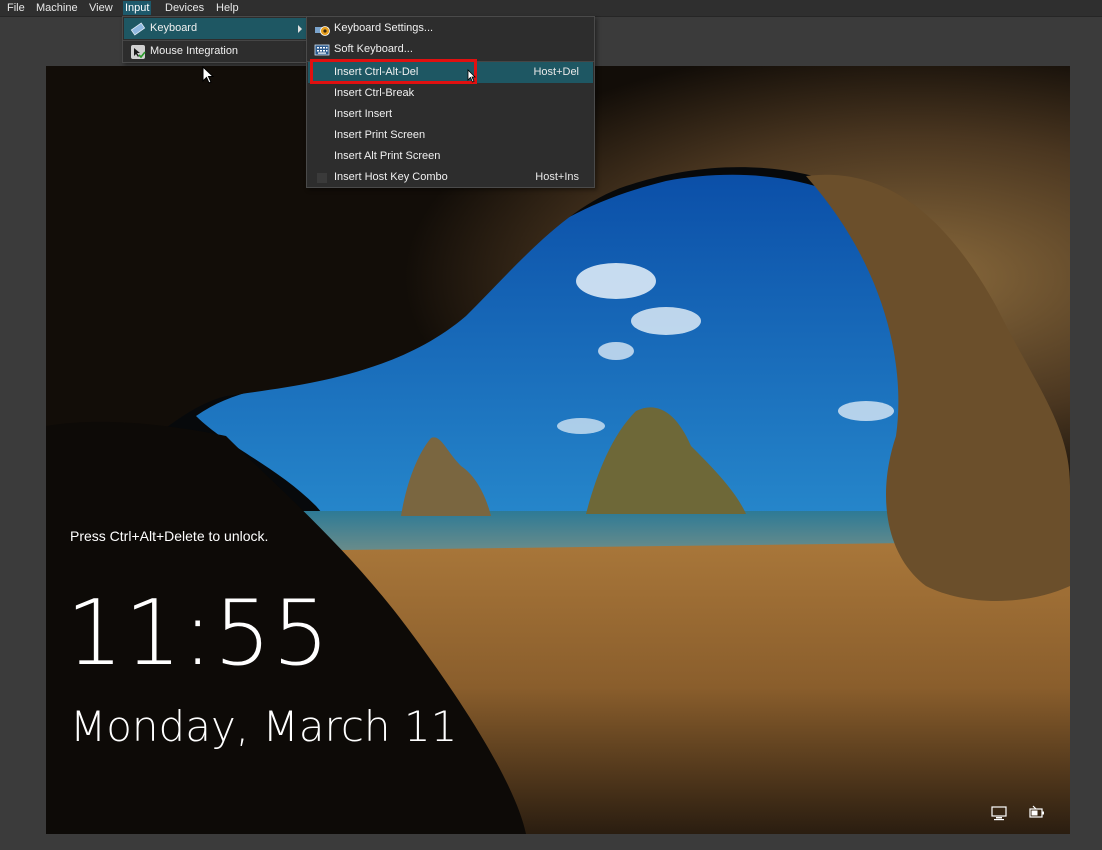 The height and width of the screenshot is (850, 1102). Describe the element at coordinates (999, 813) in the screenshot. I see `network-icon` at that location.